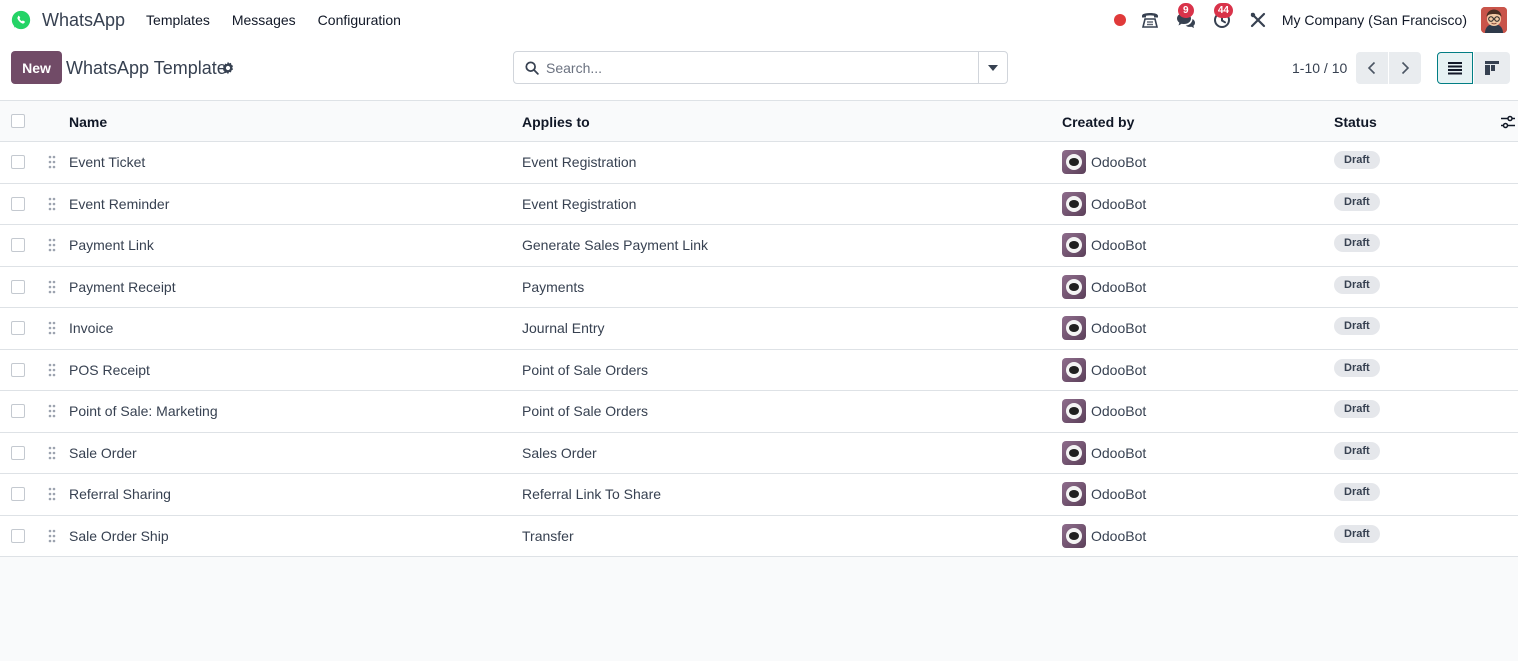  What do you see at coordinates (759, 453) in the screenshot?
I see `table-row: Sale Order Sales Order OdooBot Draft` at bounding box center [759, 453].